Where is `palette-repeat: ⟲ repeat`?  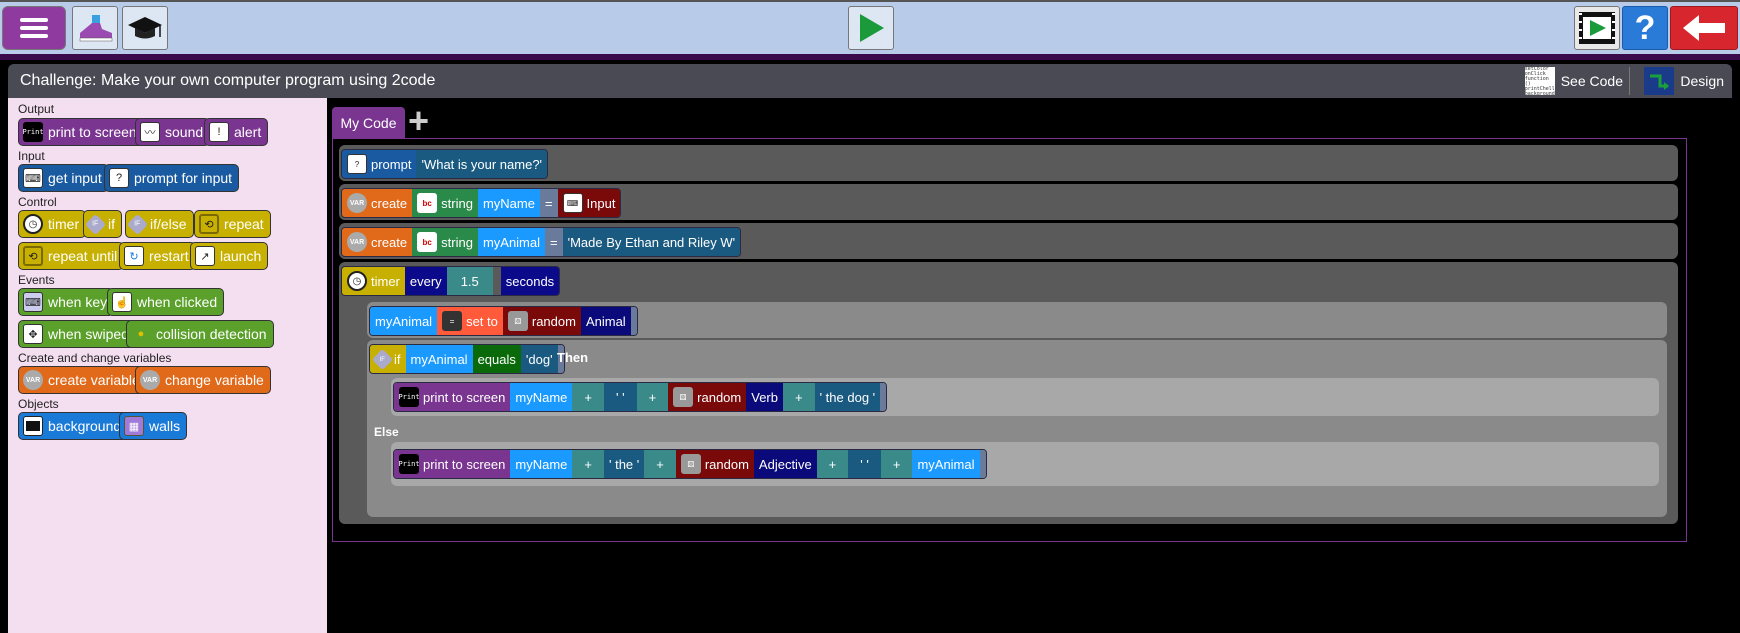
palette-repeat: ⟲ repeat is located at coordinates (232, 224).